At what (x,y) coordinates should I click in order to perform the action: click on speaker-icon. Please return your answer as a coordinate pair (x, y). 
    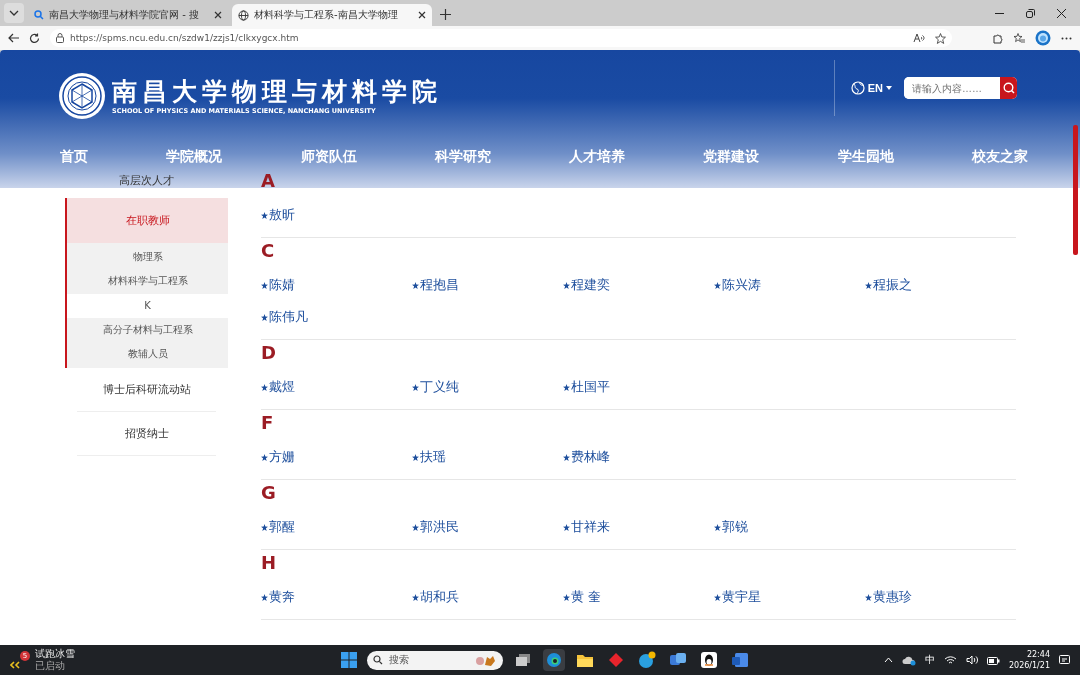
    Looking at the image, I should click on (971, 660).